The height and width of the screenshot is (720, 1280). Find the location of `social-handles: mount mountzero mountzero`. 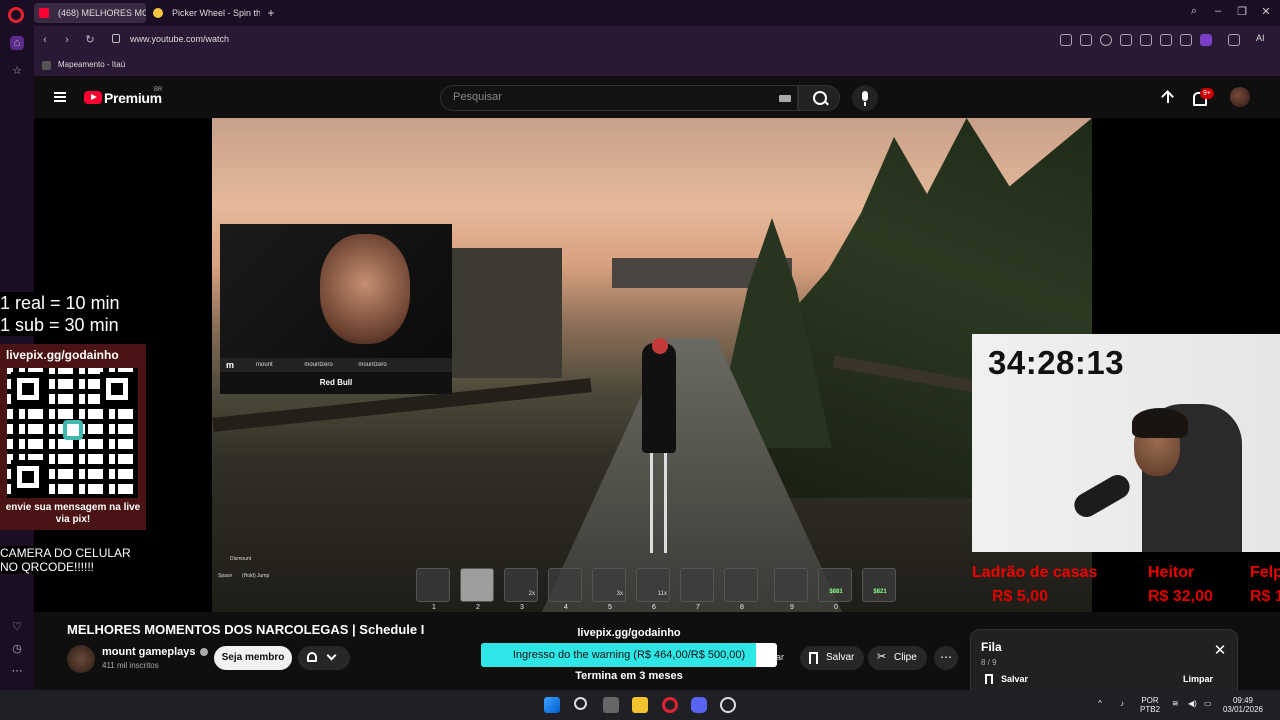

social-handles: mount mountzero mountzero is located at coordinates (336, 365).